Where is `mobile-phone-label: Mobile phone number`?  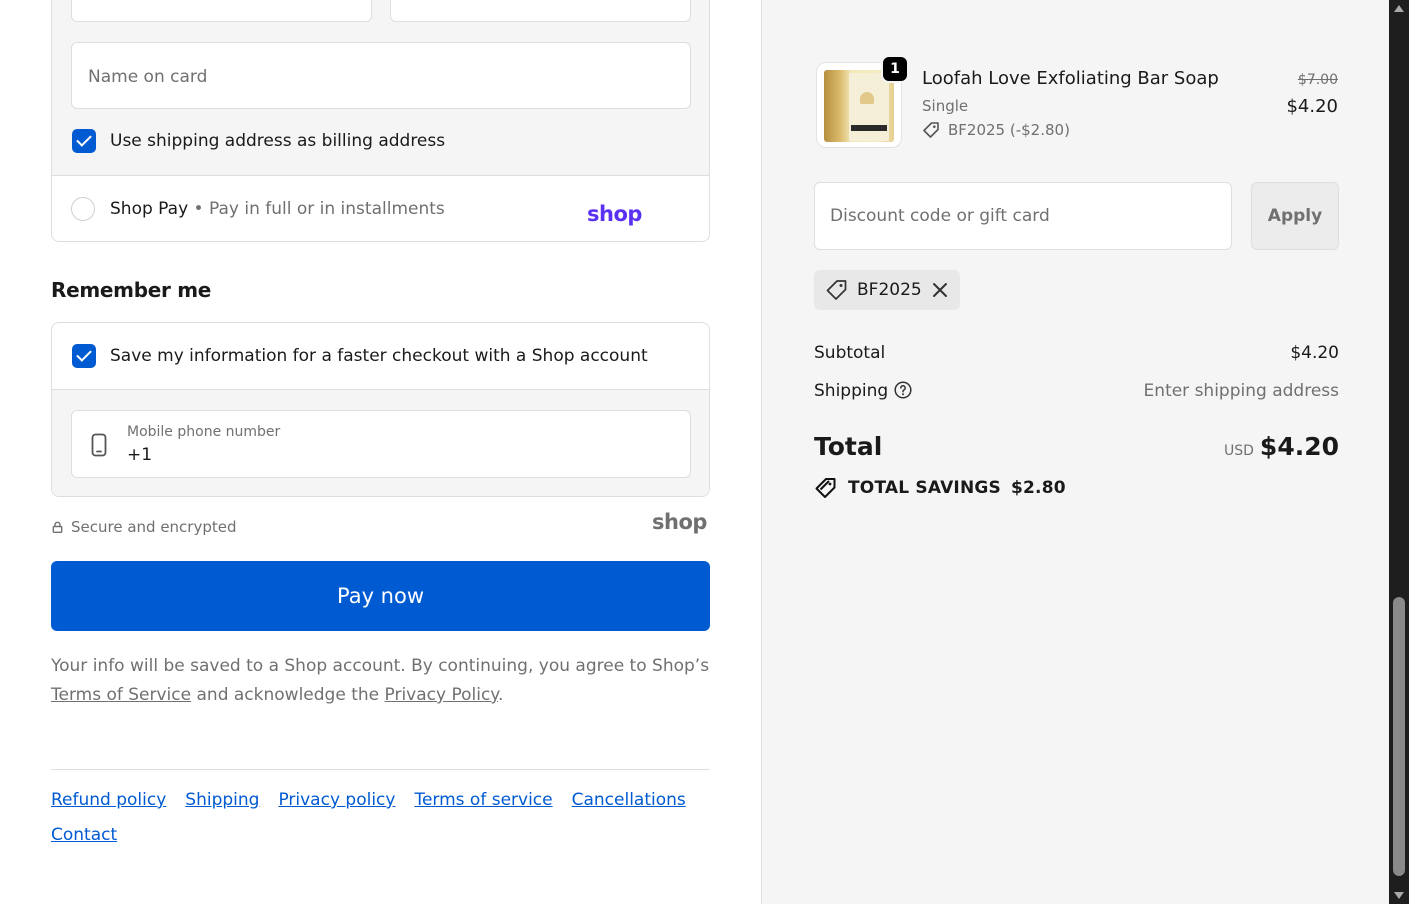
mobile-phone-label: Mobile phone number is located at coordinates (204, 432).